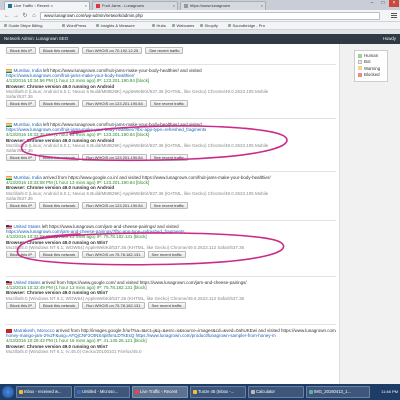  What do you see at coordinates (78, 392) in the screenshot?
I see `word-icon` at bounding box center [78, 392].